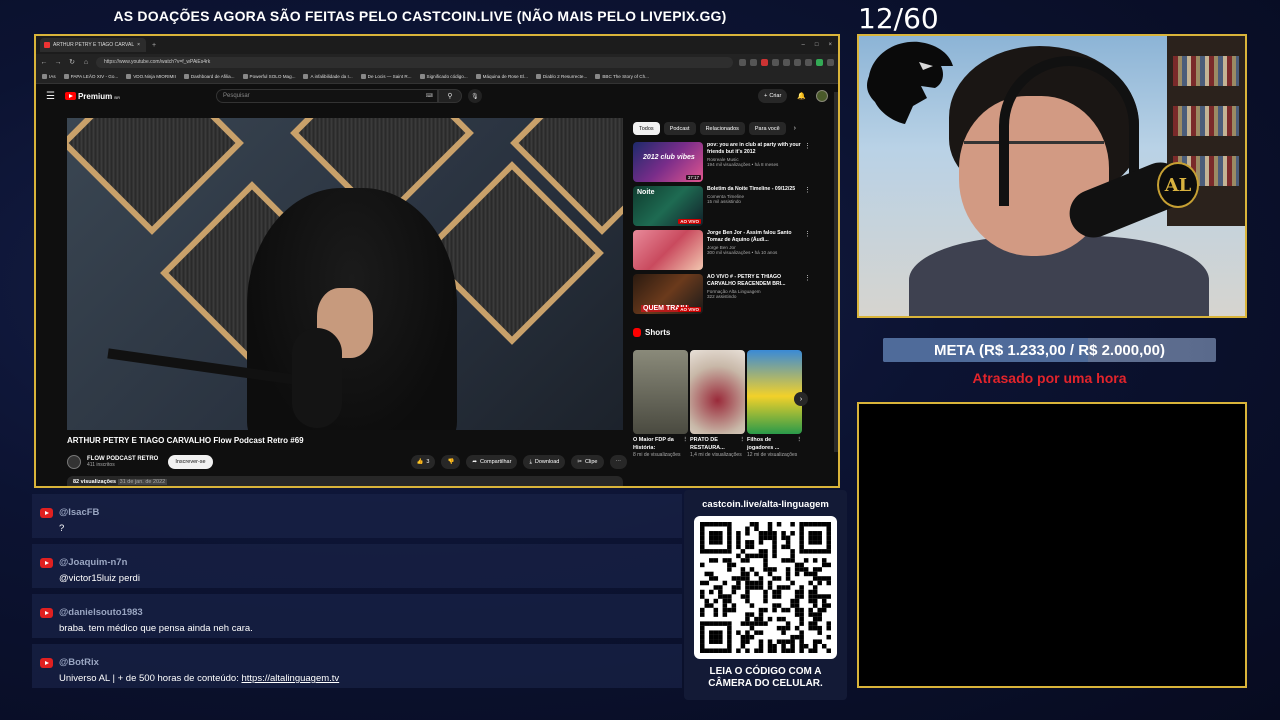 This screenshot has height=720, width=1280. Describe the element at coordinates (50, 96) in the screenshot. I see `hamburger-menu-icon: ☰` at that location.